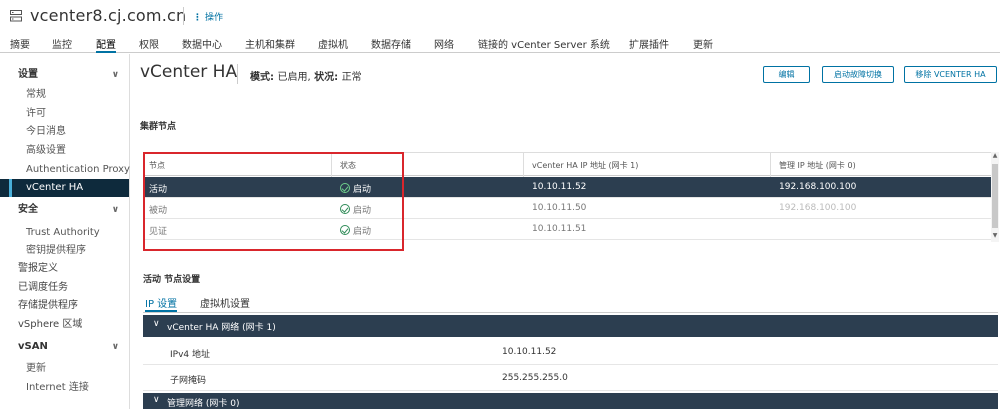 This screenshot has width=1000, height=409. What do you see at coordinates (391, 44) in the screenshot?
I see `tab-datastores: 数据存储` at bounding box center [391, 44].